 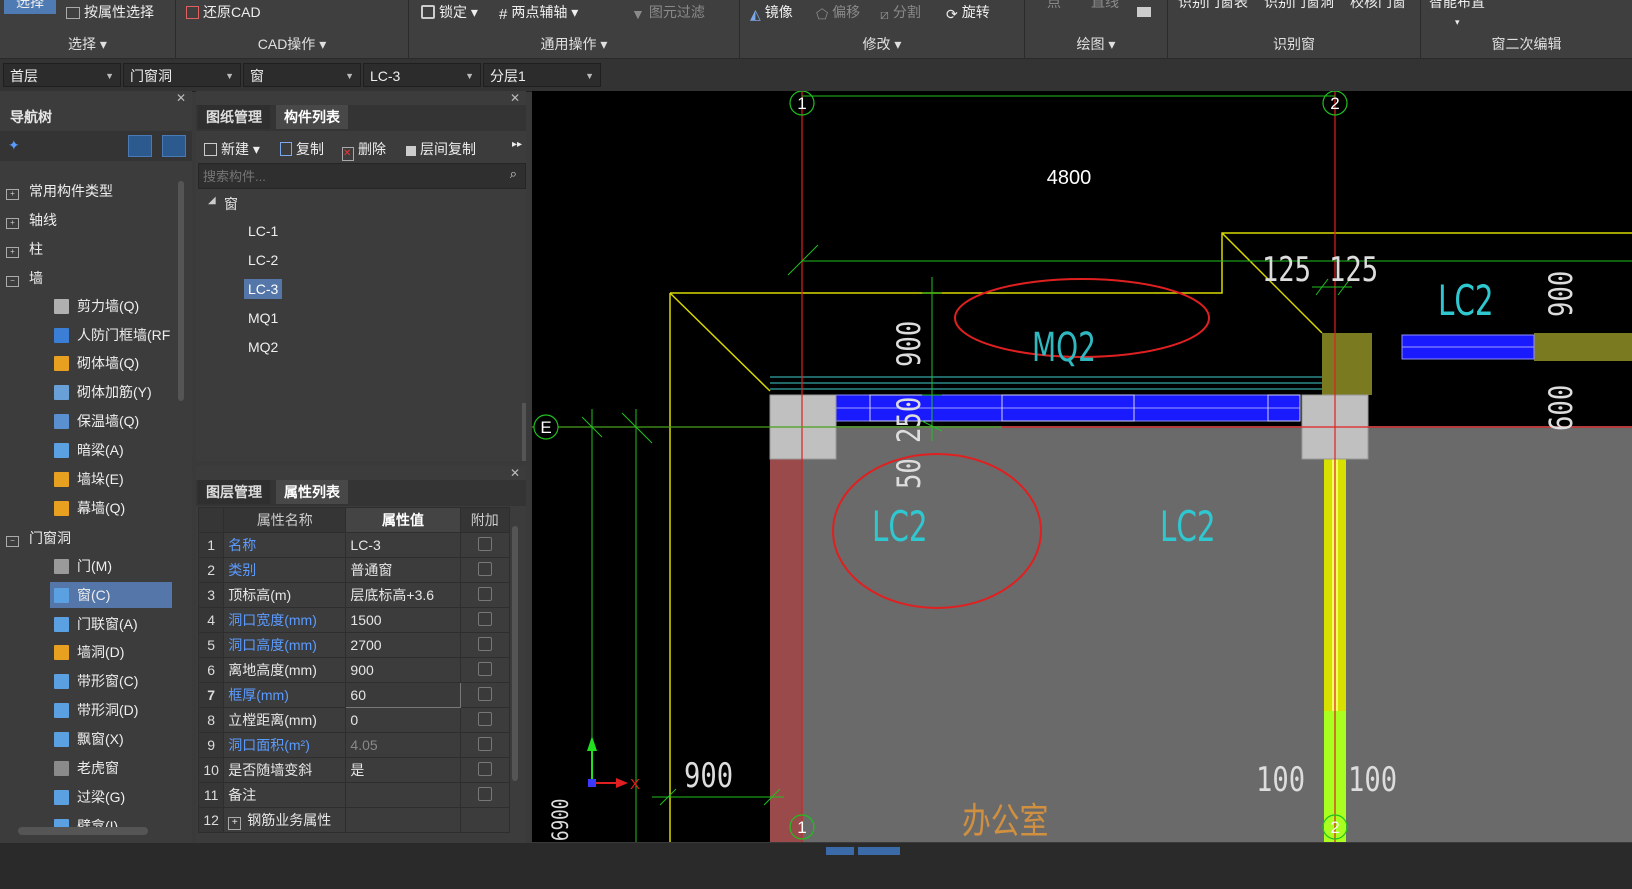 I want to click on property-row: 9 洞口面积(m²) 4.05, so click(x=353, y=745).